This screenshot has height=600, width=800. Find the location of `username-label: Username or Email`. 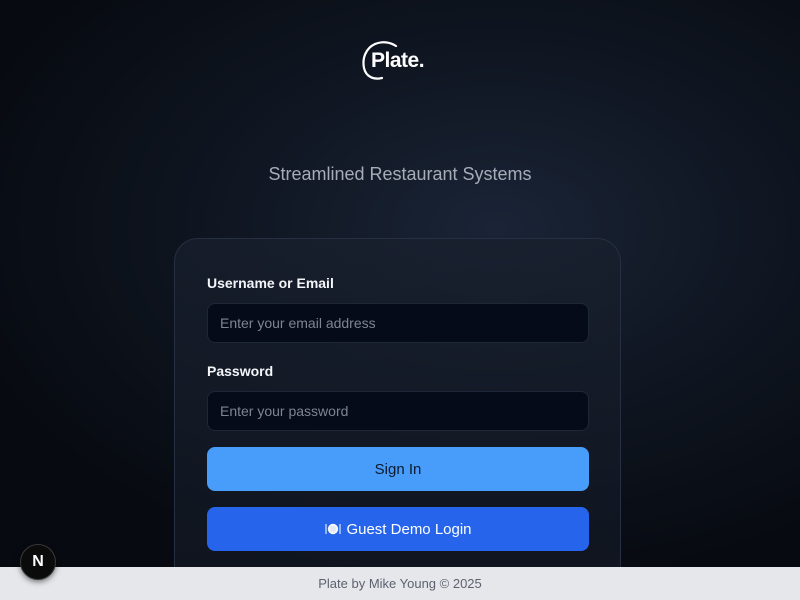

username-label: Username or Email is located at coordinates (270, 283).